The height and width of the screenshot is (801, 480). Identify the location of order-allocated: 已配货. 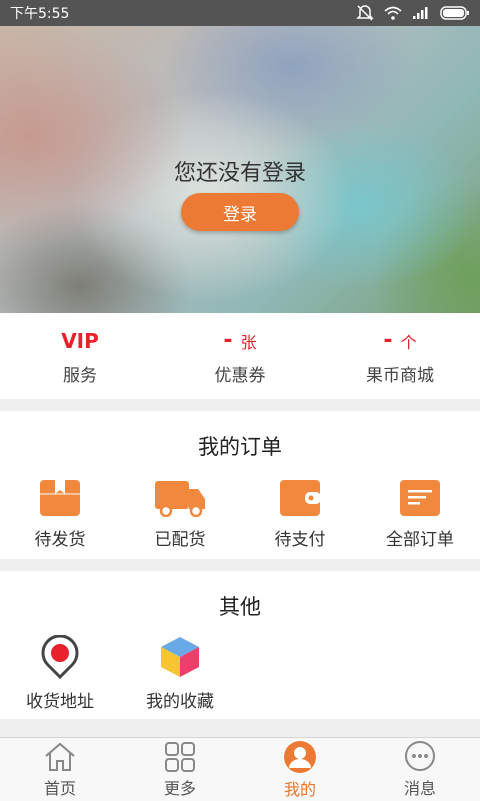
(180, 514).